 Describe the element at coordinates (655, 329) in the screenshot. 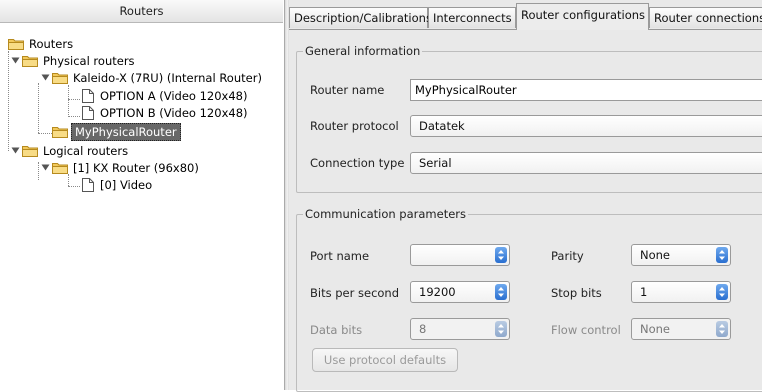

I see `flow-control-value: None` at that location.